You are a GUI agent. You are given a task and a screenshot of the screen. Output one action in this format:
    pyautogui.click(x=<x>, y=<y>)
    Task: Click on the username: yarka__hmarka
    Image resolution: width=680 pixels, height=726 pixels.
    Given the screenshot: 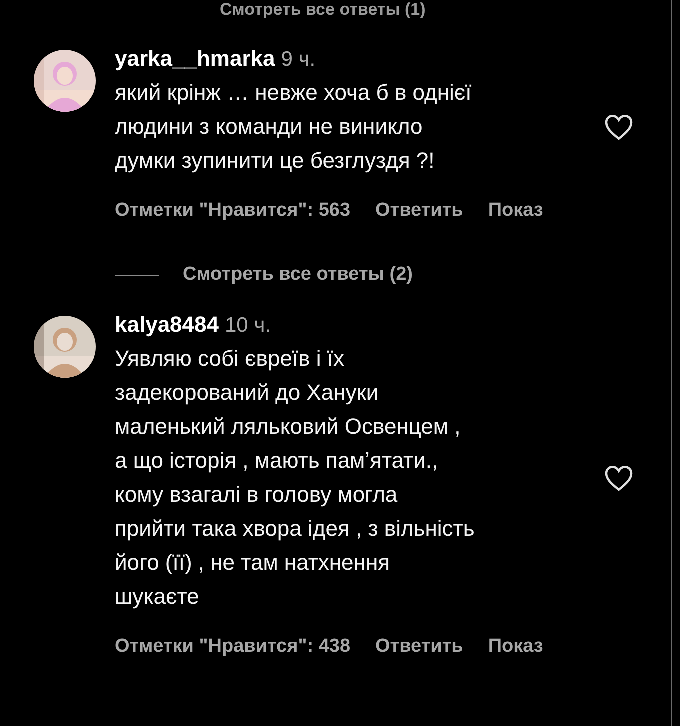 What is the action you would take?
    pyautogui.click(x=195, y=59)
    